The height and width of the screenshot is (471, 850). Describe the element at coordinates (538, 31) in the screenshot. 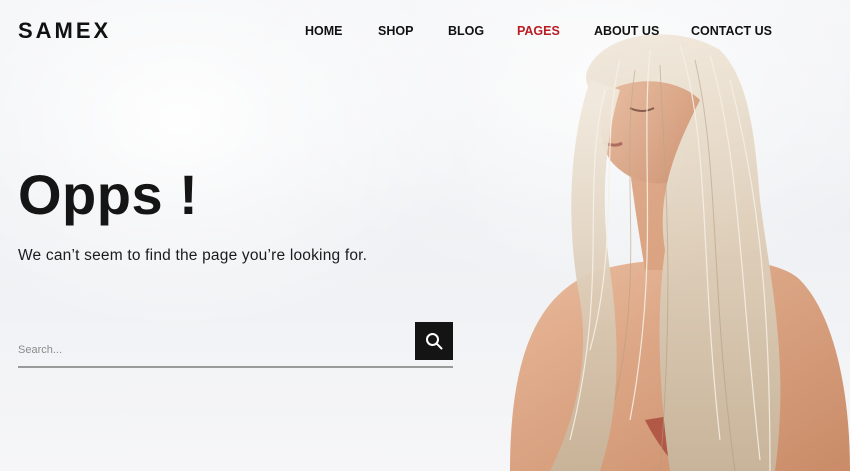

I see `nav-item-pages: PAGES` at that location.